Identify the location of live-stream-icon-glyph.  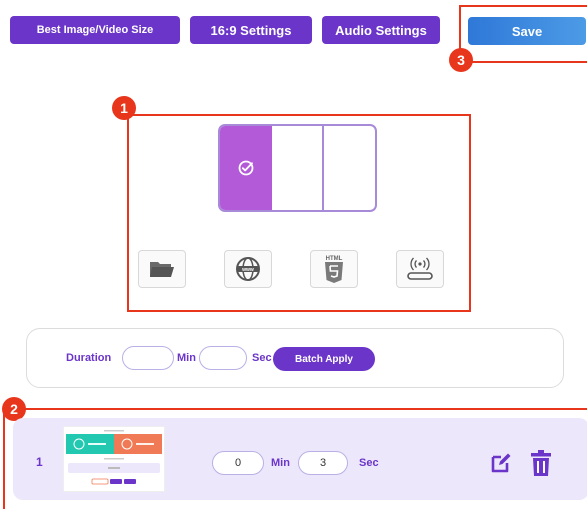
(420, 268).